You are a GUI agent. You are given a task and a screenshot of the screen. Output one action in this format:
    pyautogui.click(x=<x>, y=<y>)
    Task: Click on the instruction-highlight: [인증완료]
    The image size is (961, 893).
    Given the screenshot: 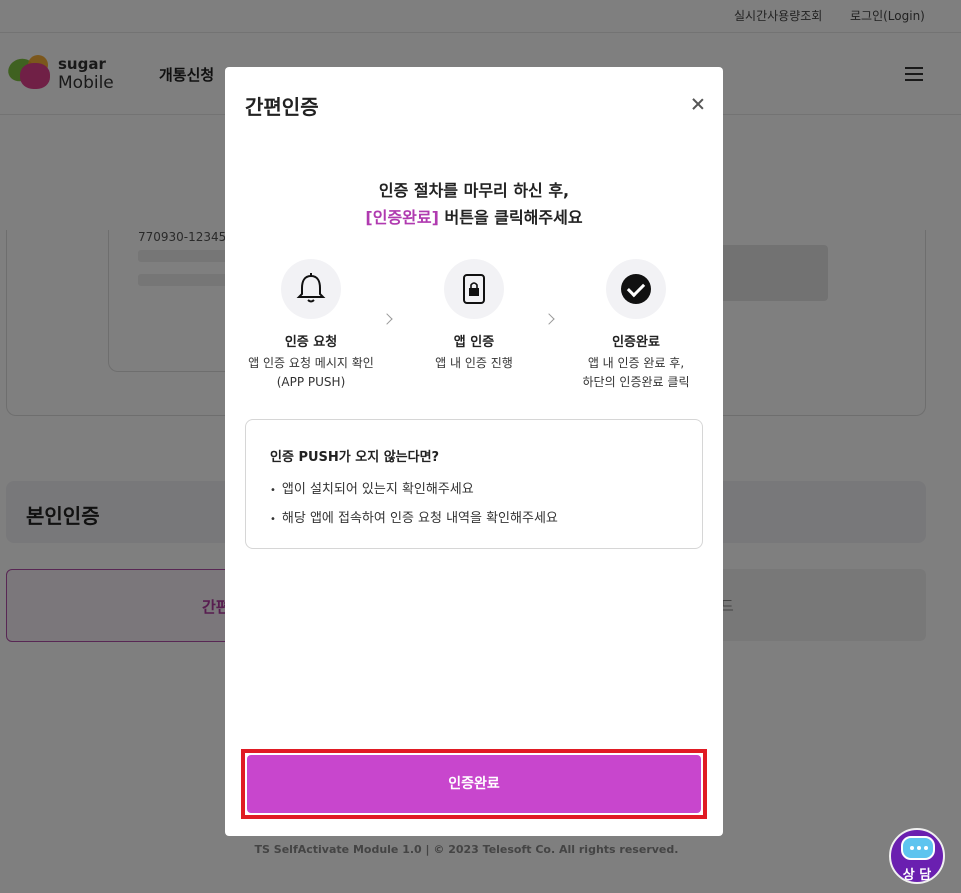 What is the action you would take?
    pyautogui.click(x=402, y=217)
    